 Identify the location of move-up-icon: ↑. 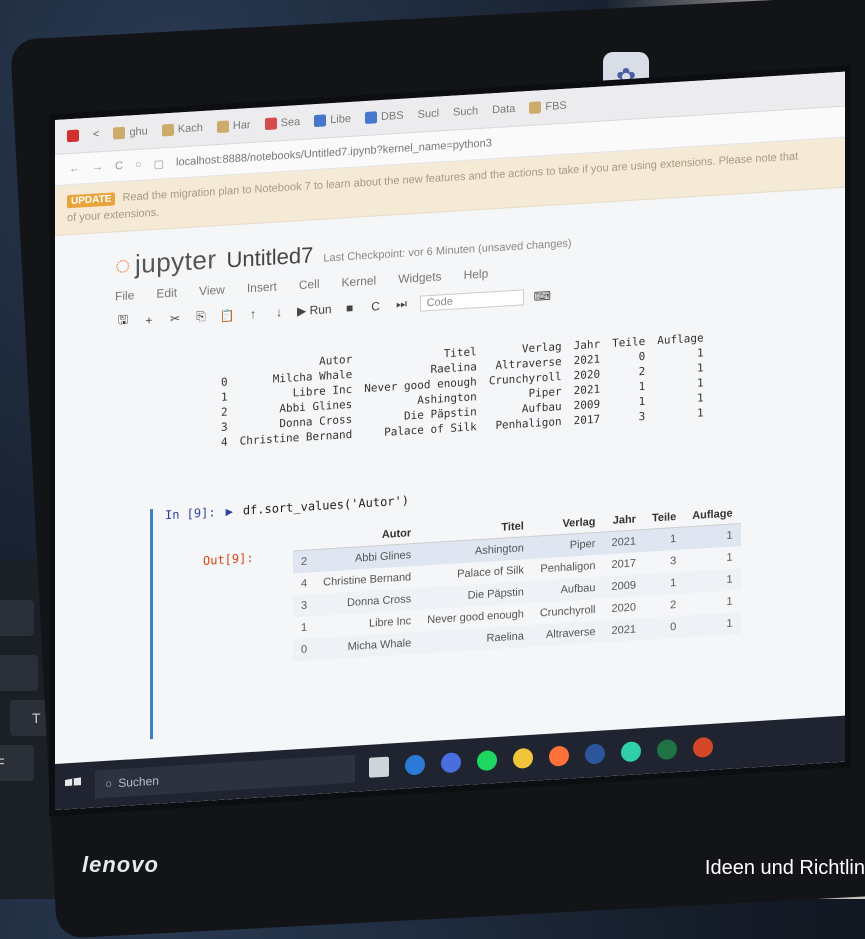
(253, 313).